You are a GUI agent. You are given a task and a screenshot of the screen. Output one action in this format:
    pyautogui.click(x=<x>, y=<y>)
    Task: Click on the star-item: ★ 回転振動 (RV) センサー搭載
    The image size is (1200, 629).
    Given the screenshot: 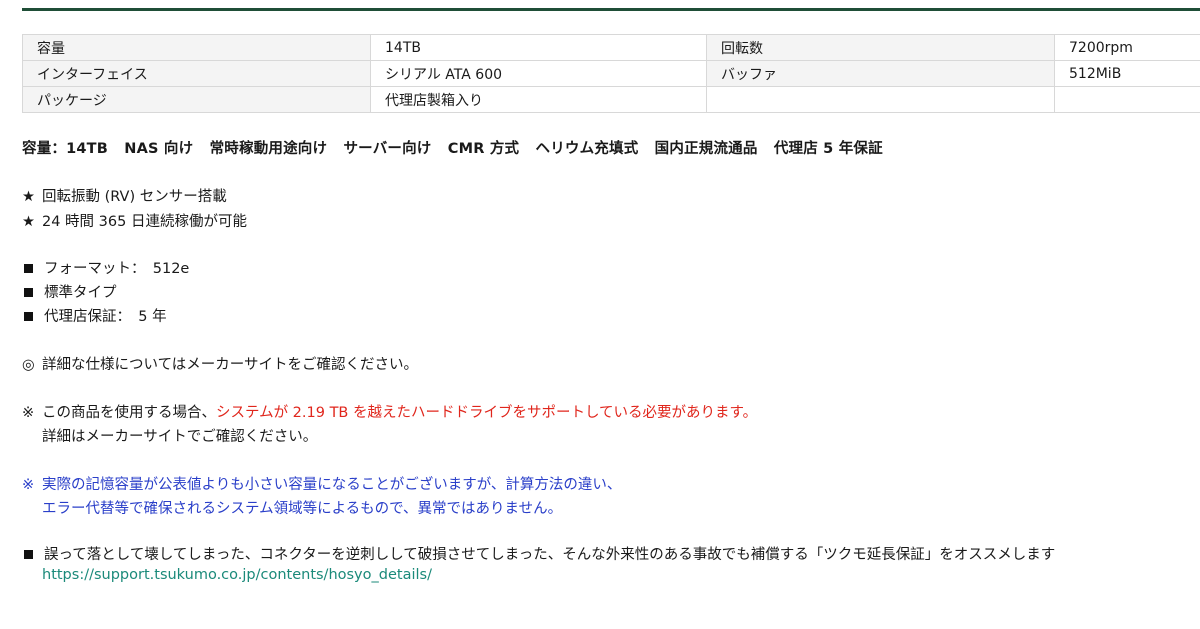 What is the action you would take?
    pyautogui.click(x=124, y=195)
    